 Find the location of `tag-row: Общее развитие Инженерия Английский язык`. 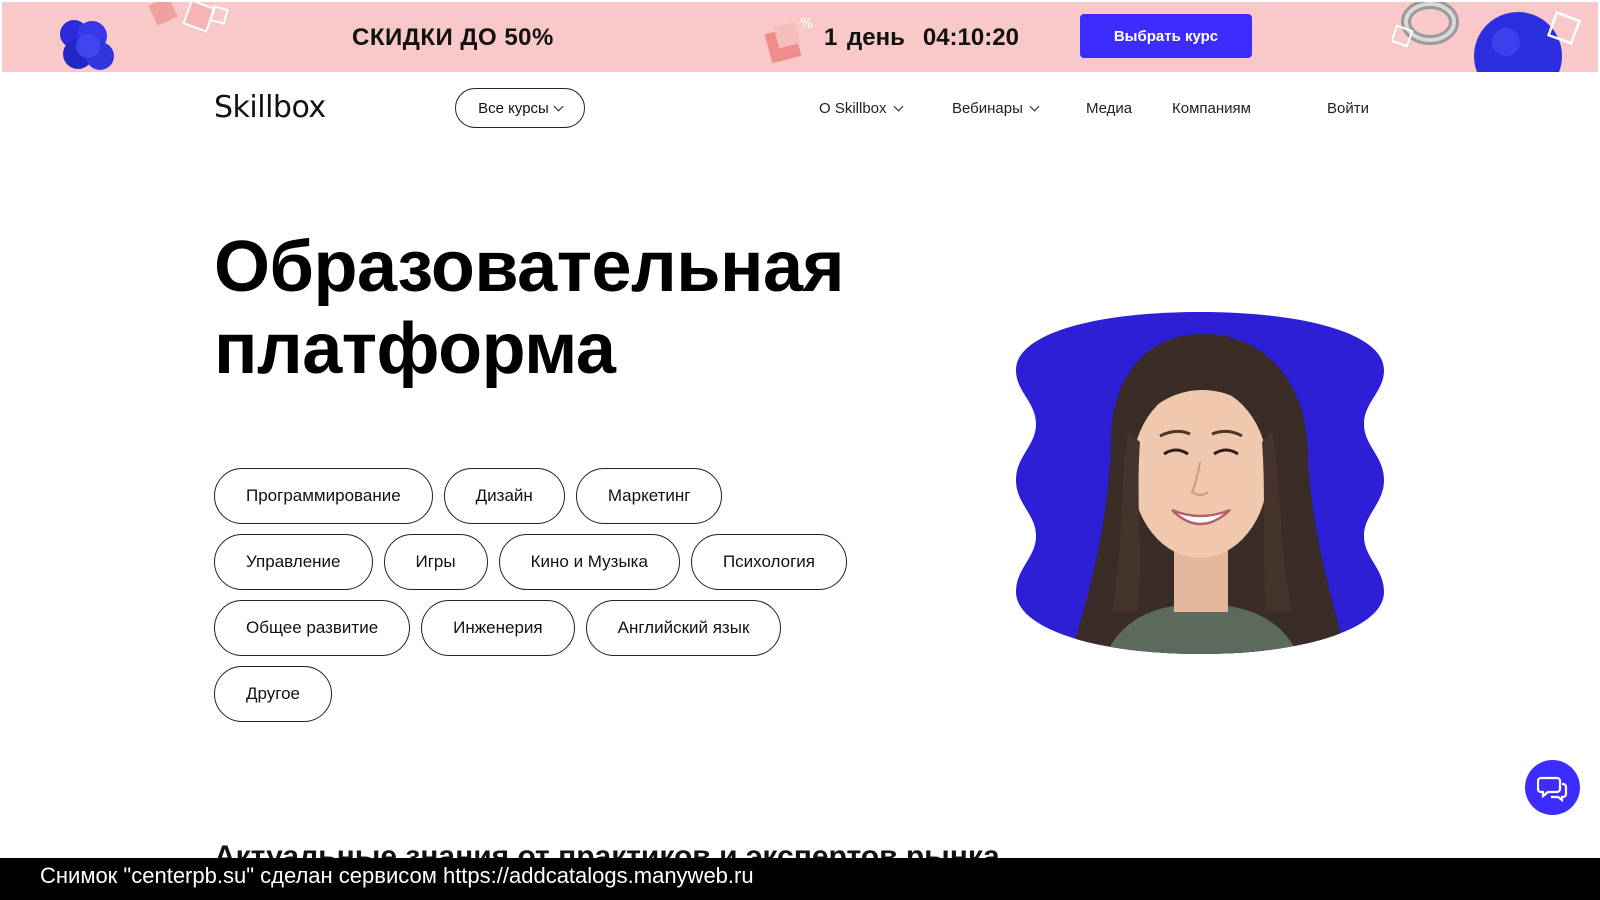

tag-row: Общее развитие Инженерия Английский язык is located at coordinates (564, 628).